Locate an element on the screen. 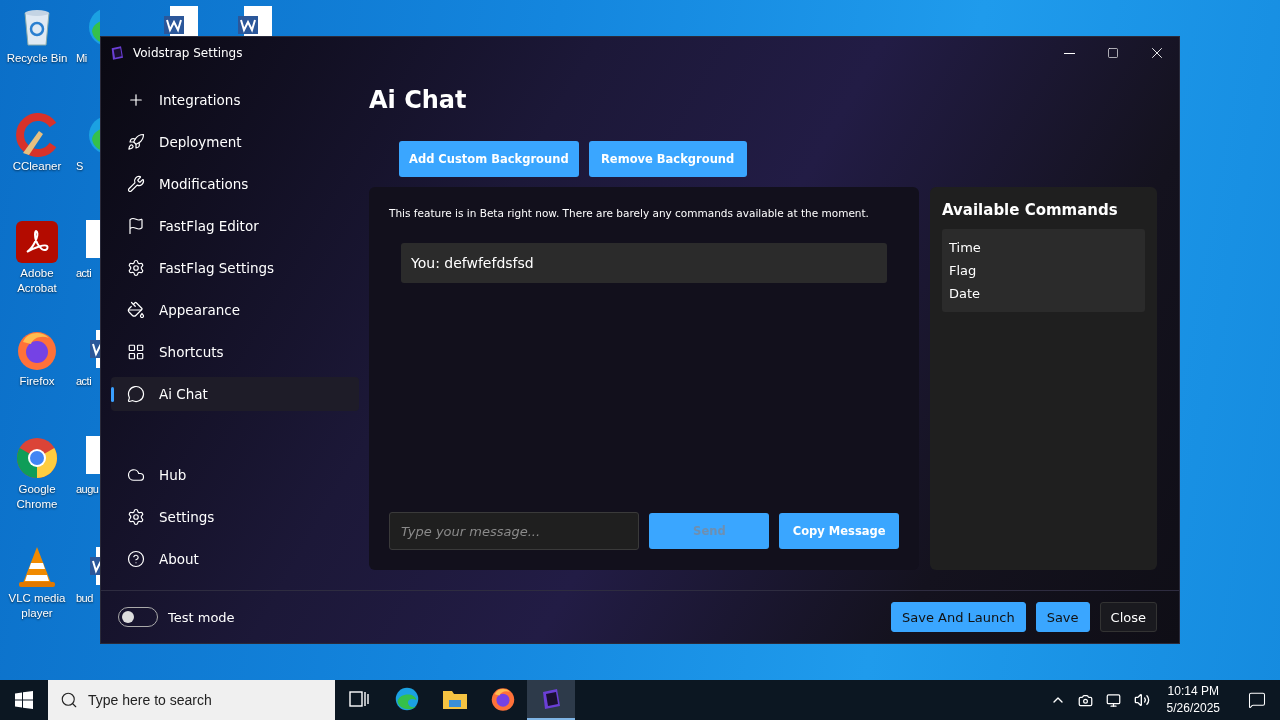 The width and height of the screenshot is (1280, 720). sidebar-label: Shortcuts is located at coordinates (191, 352).